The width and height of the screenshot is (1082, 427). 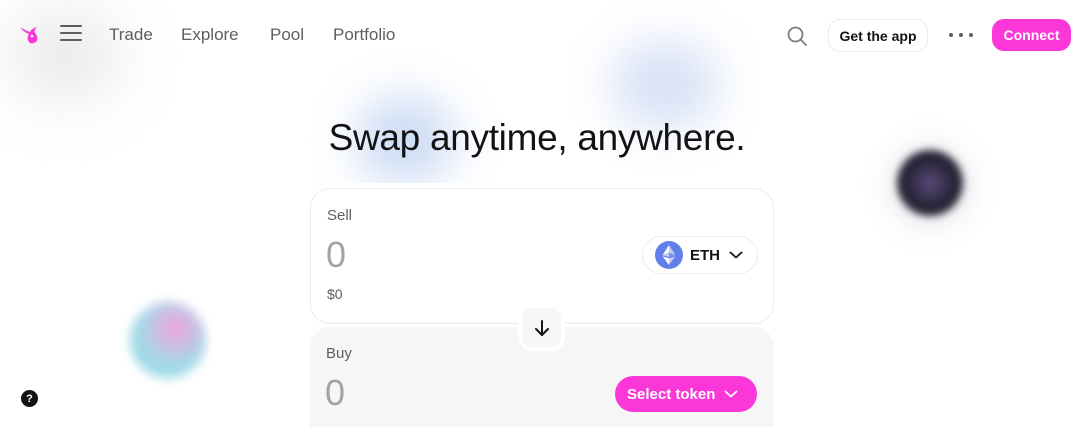 What do you see at coordinates (450, 393) in the screenshot?
I see `buy-amount-input` at bounding box center [450, 393].